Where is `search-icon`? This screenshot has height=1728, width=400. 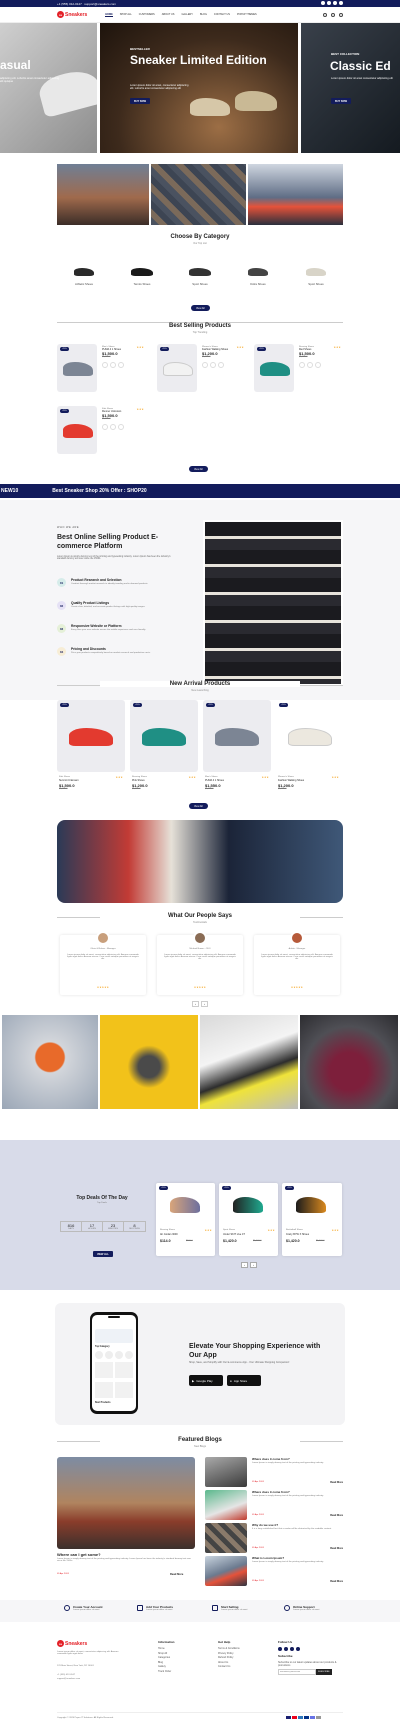 search-icon is located at coordinates (325, 14).